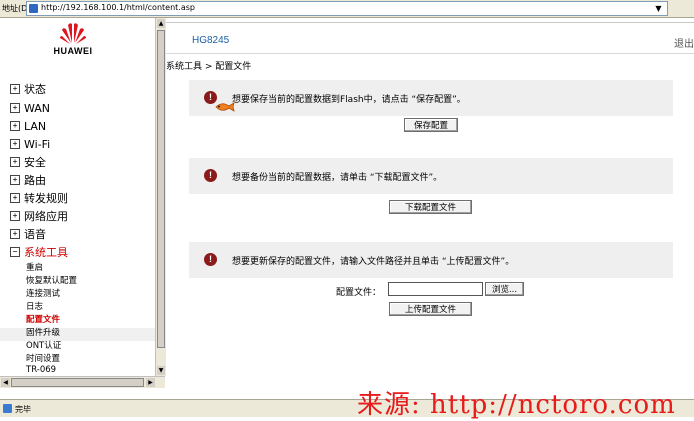 Image resolution: width=694 pixels, height=421 pixels. Describe the element at coordinates (34, 306) in the screenshot. I see `sidebar-subitem-log: 日志` at that location.